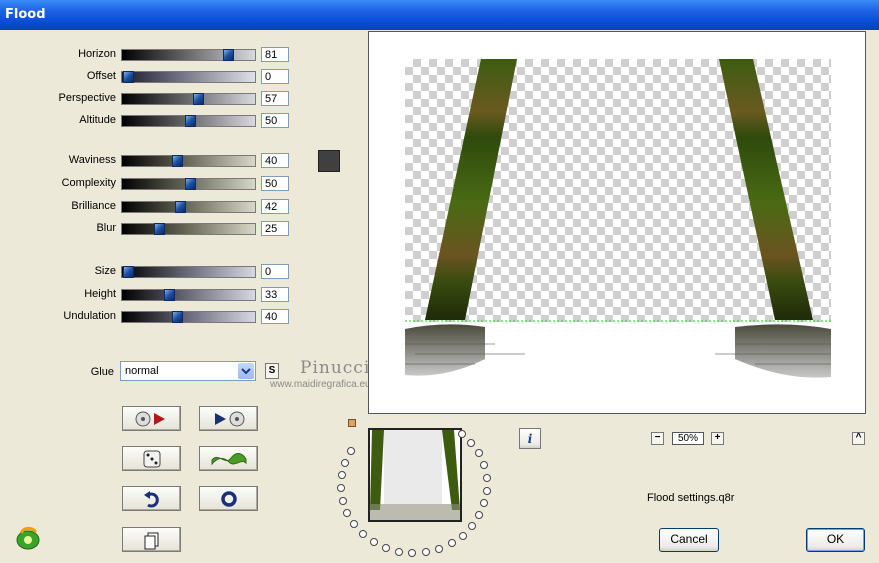 This screenshot has width=879, height=563. What do you see at coordinates (275, 54) in the screenshot?
I see `value-field-horizon: 81` at bounding box center [275, 54].